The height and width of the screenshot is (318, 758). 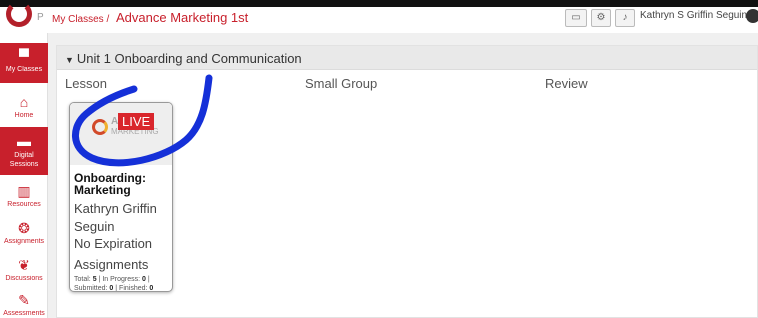 I want to click on sidebar-item-my-classes: ▀ My Classes, so click(x=24, y=63).